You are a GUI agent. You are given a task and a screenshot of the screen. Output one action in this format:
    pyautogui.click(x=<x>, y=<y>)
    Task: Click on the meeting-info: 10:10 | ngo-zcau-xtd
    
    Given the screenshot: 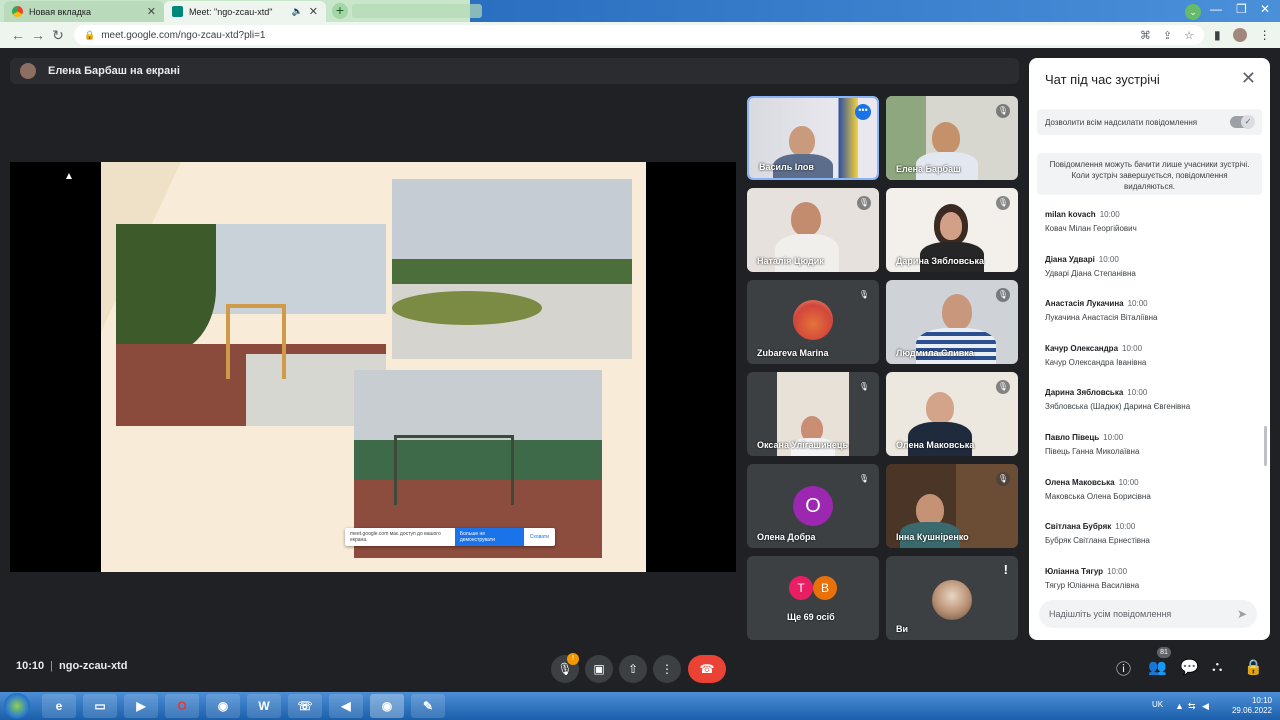 What is the action you would take?
    pyautogui.click(x=71, y=666)
    